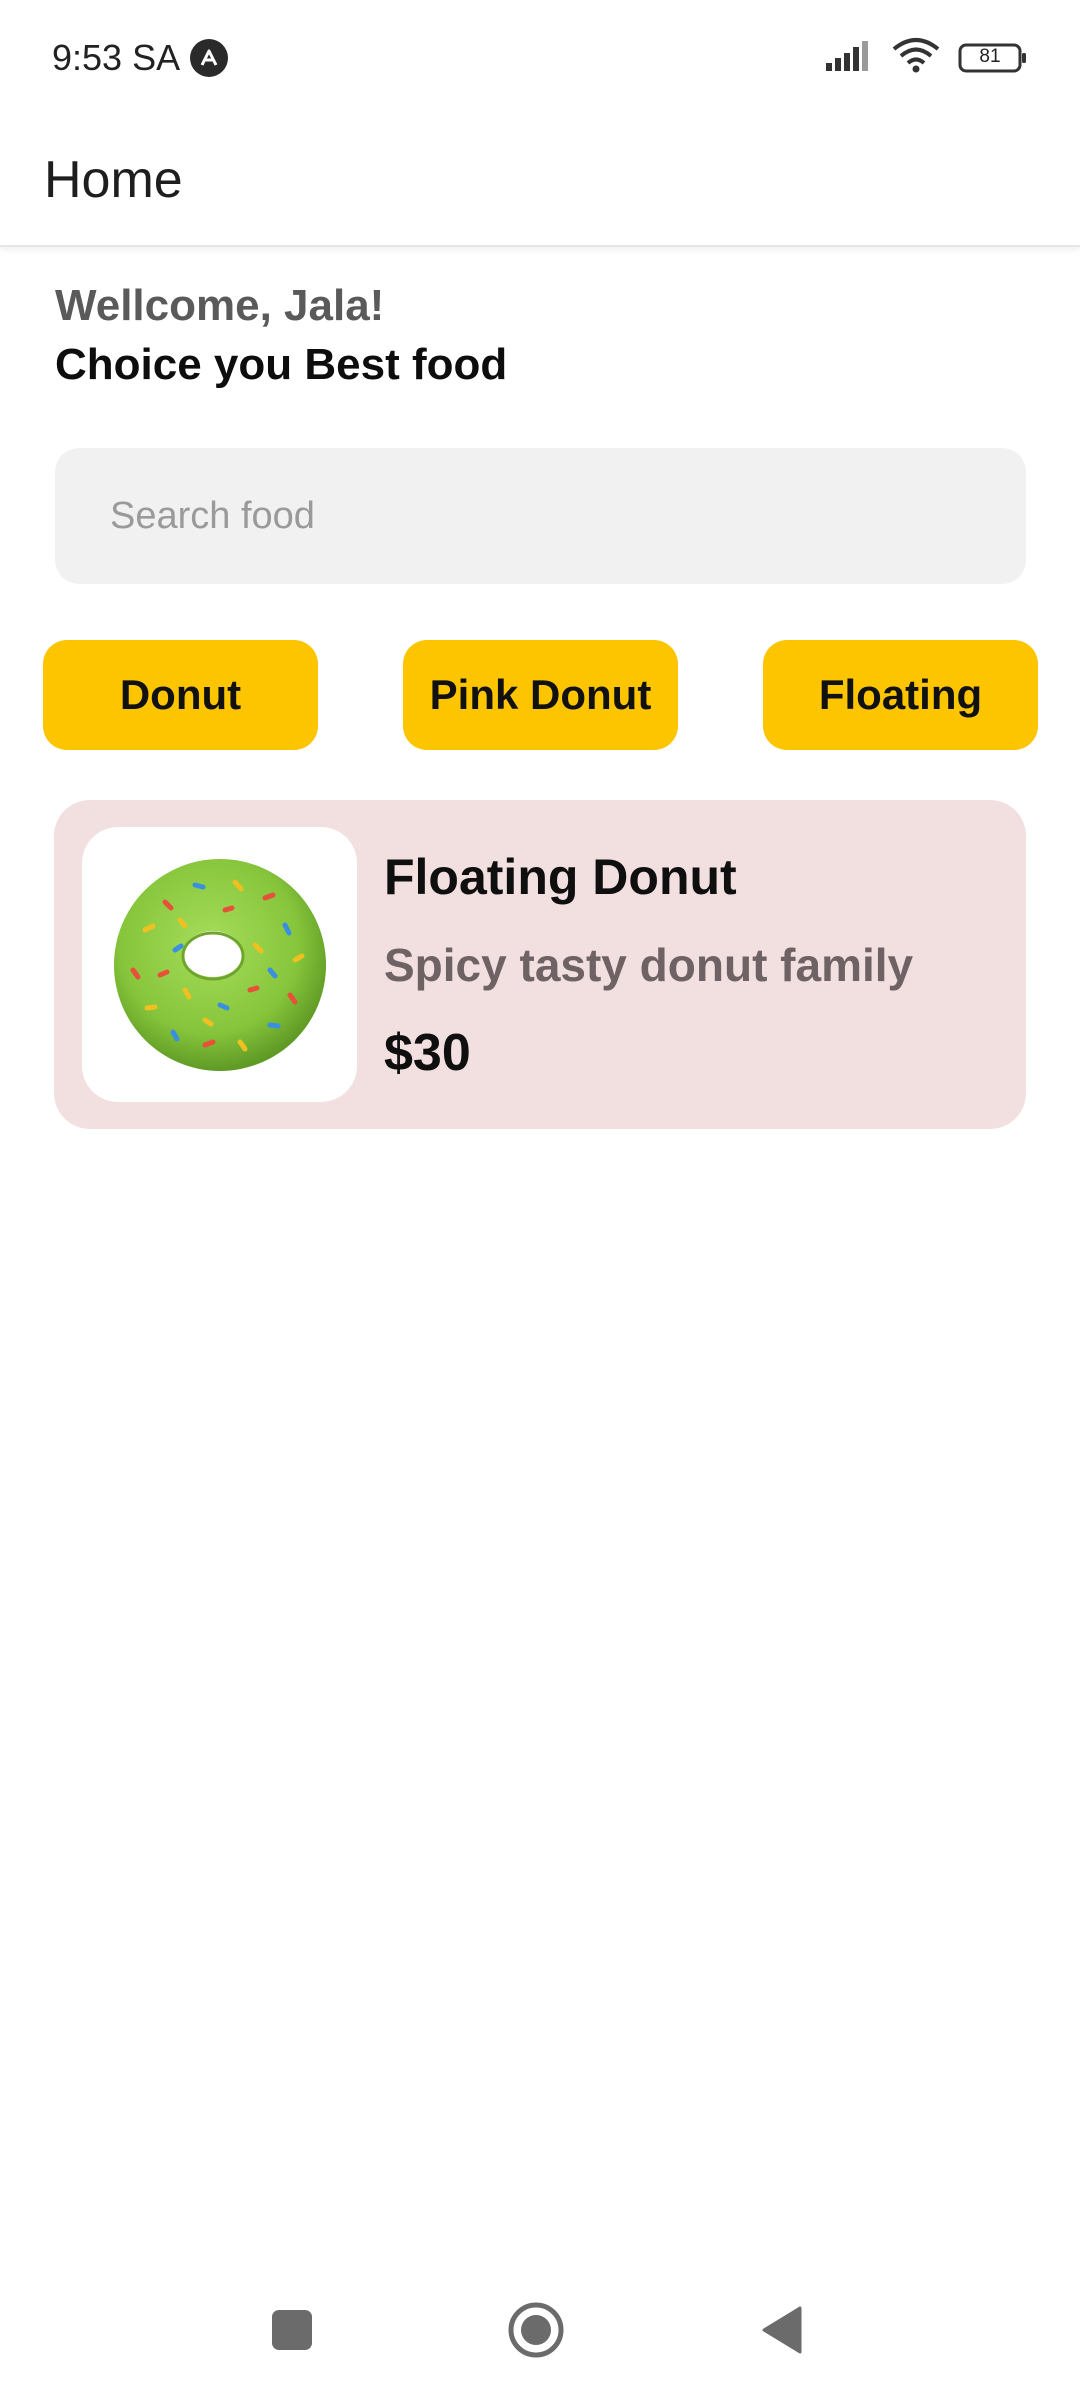 Image resolution: width=1080 pixels, height=2400 pixels. What do you see at coordinates (281, 364) in the screenshot?
I see `subtitle-text: Choice you Best food` at bounding box center [281, 364].